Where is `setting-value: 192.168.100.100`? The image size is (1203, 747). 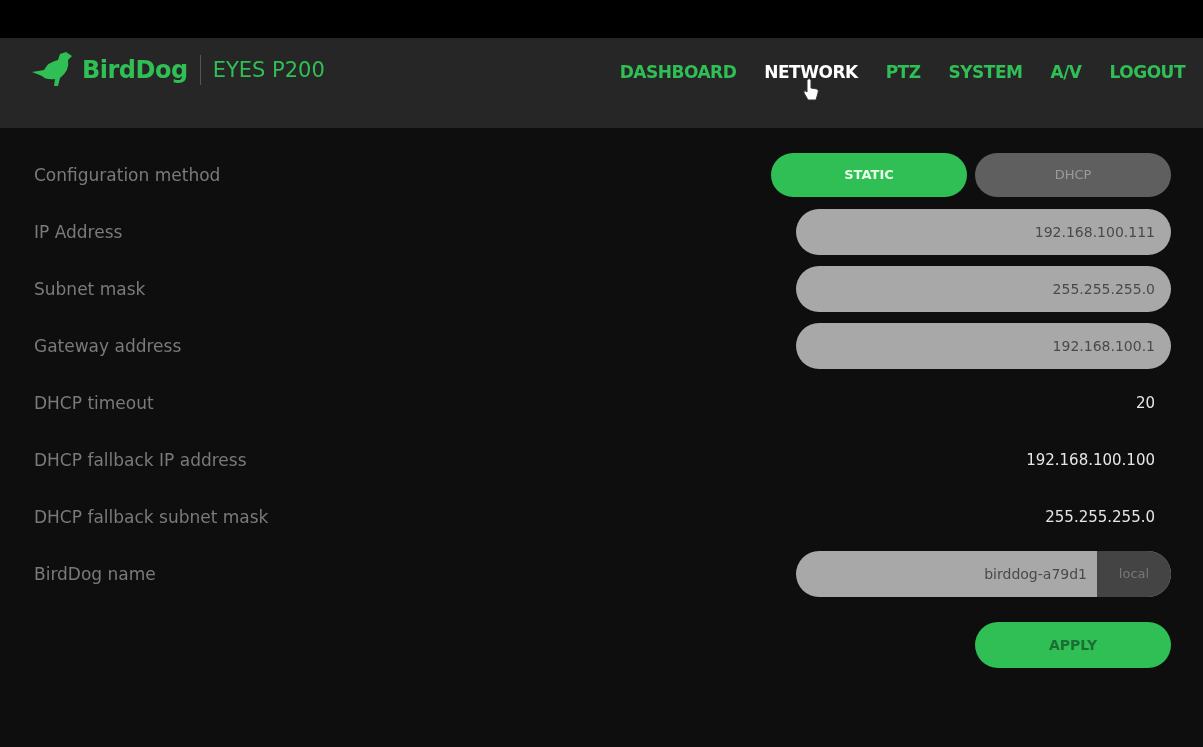
setting-value: 192.168.100.100 is located at coordinates (1091, 459).